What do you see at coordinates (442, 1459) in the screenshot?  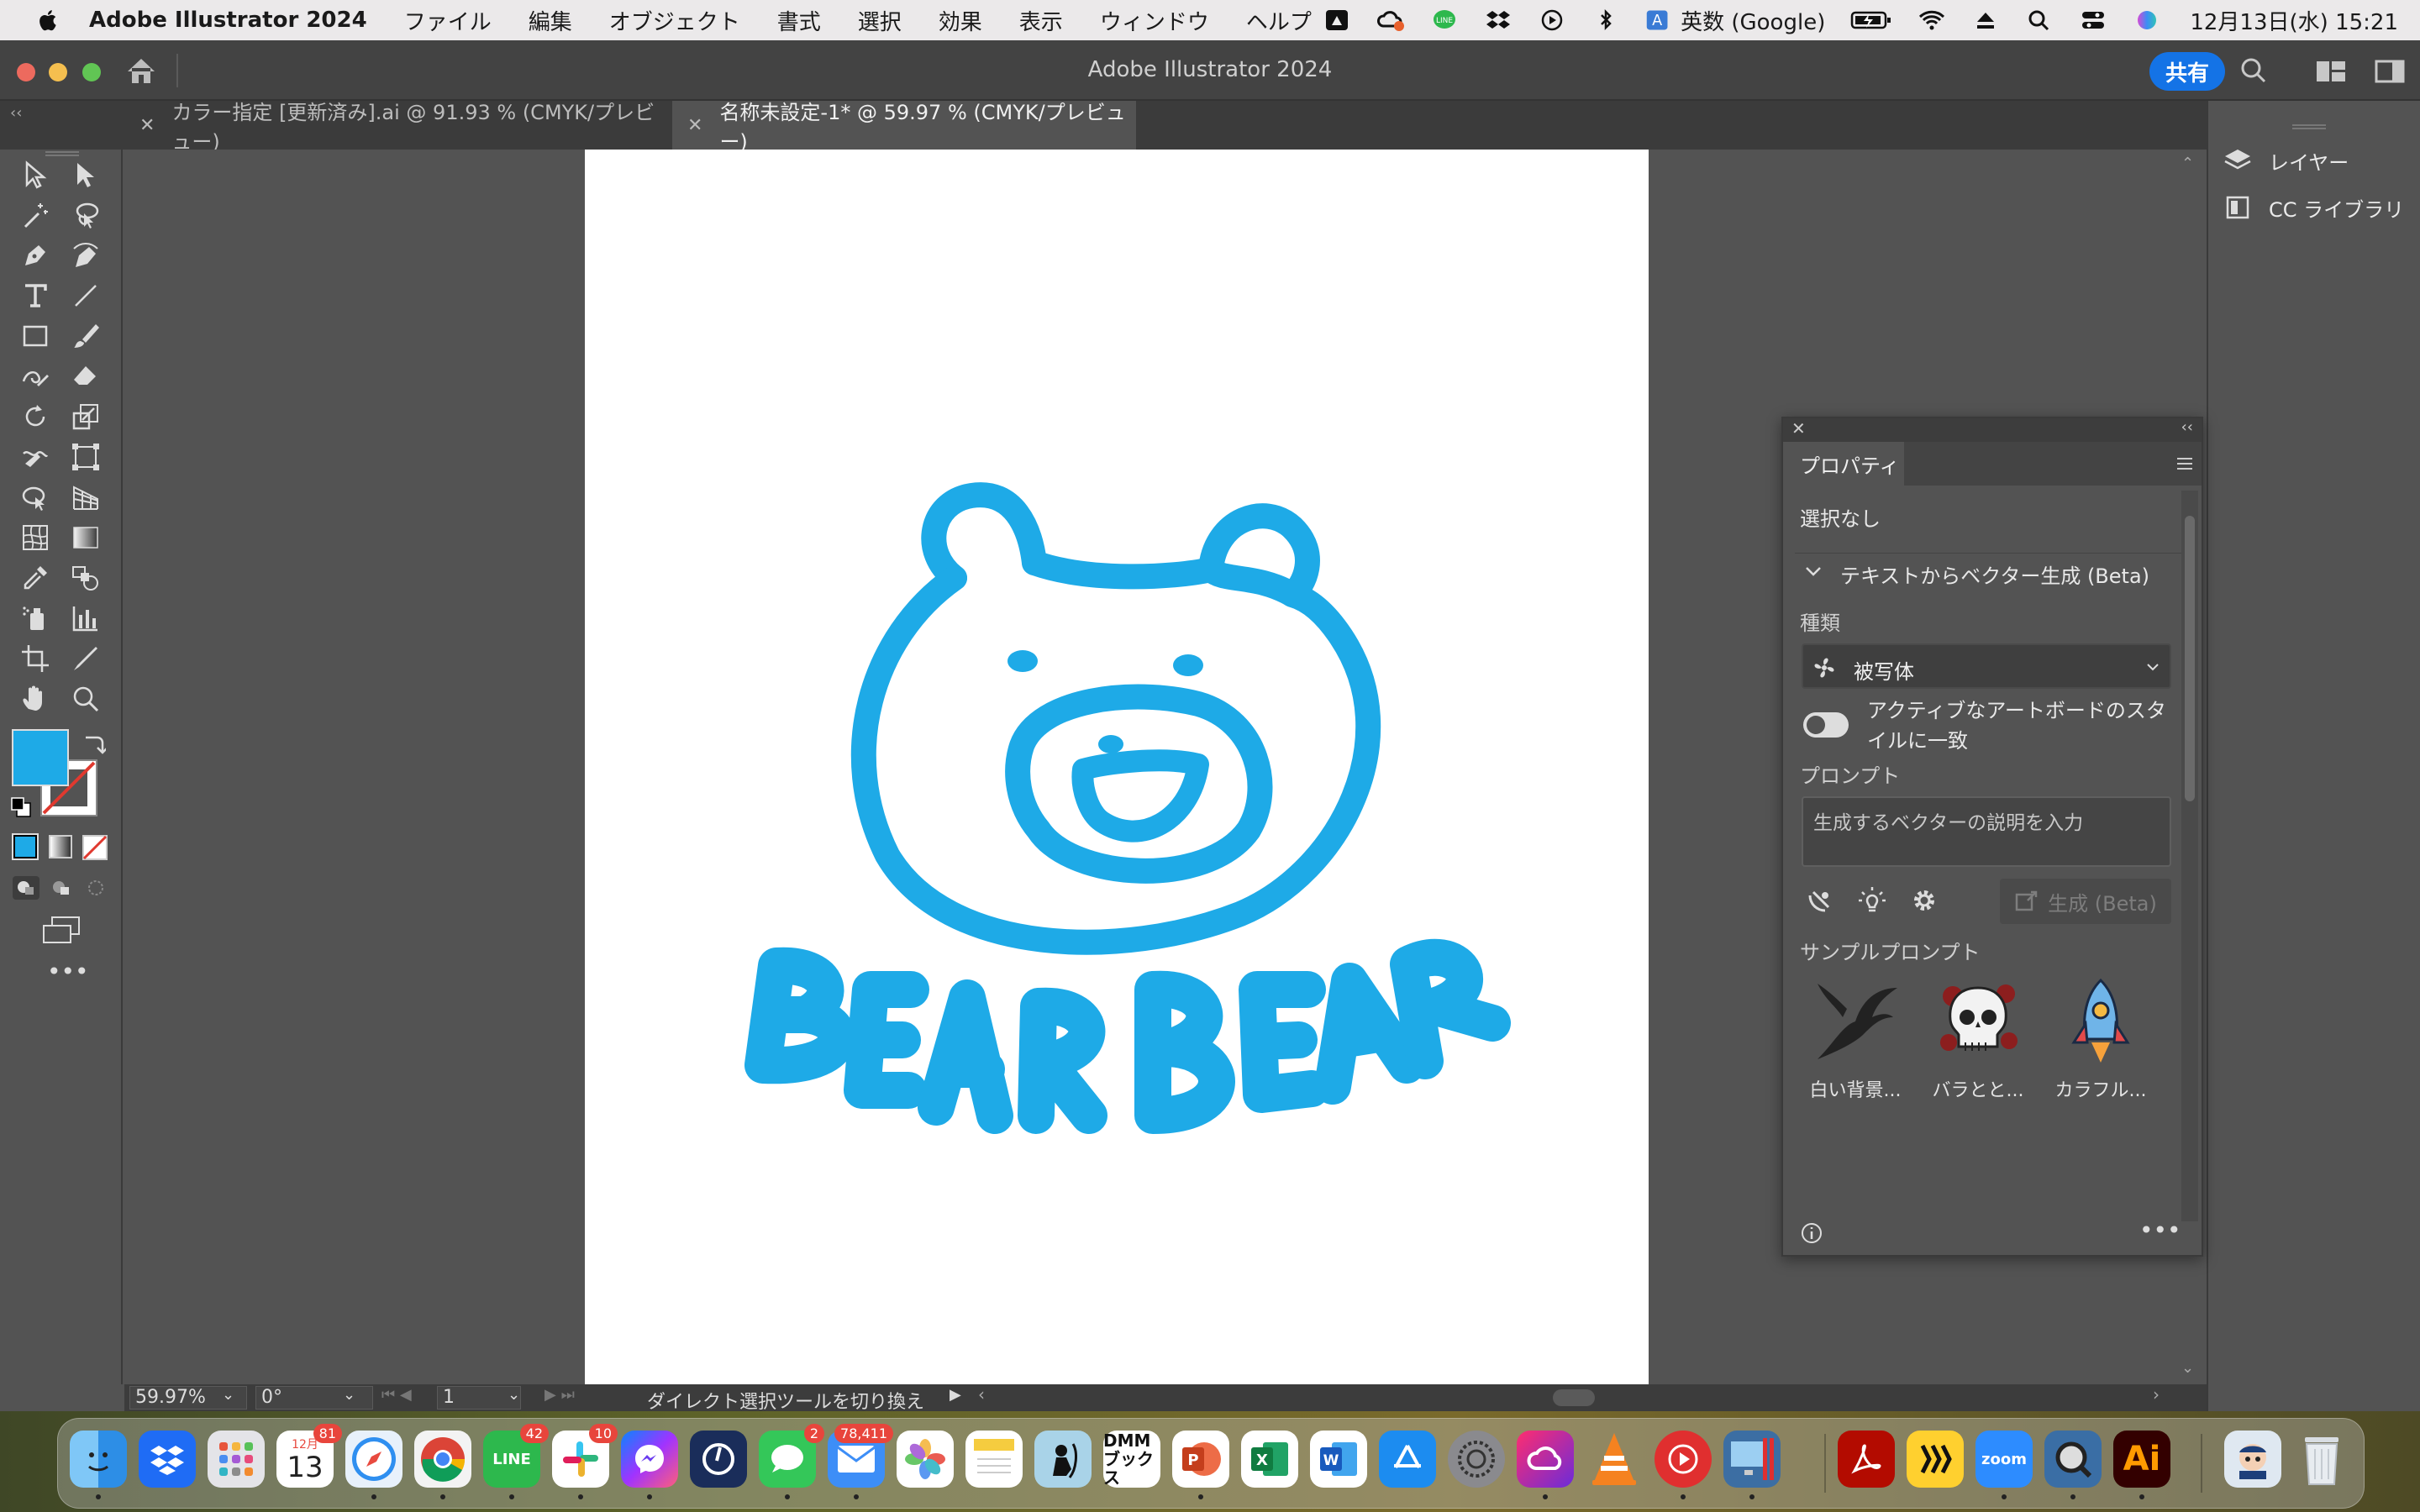 I see `chrome-icon` at bounding box center [442, 1459].